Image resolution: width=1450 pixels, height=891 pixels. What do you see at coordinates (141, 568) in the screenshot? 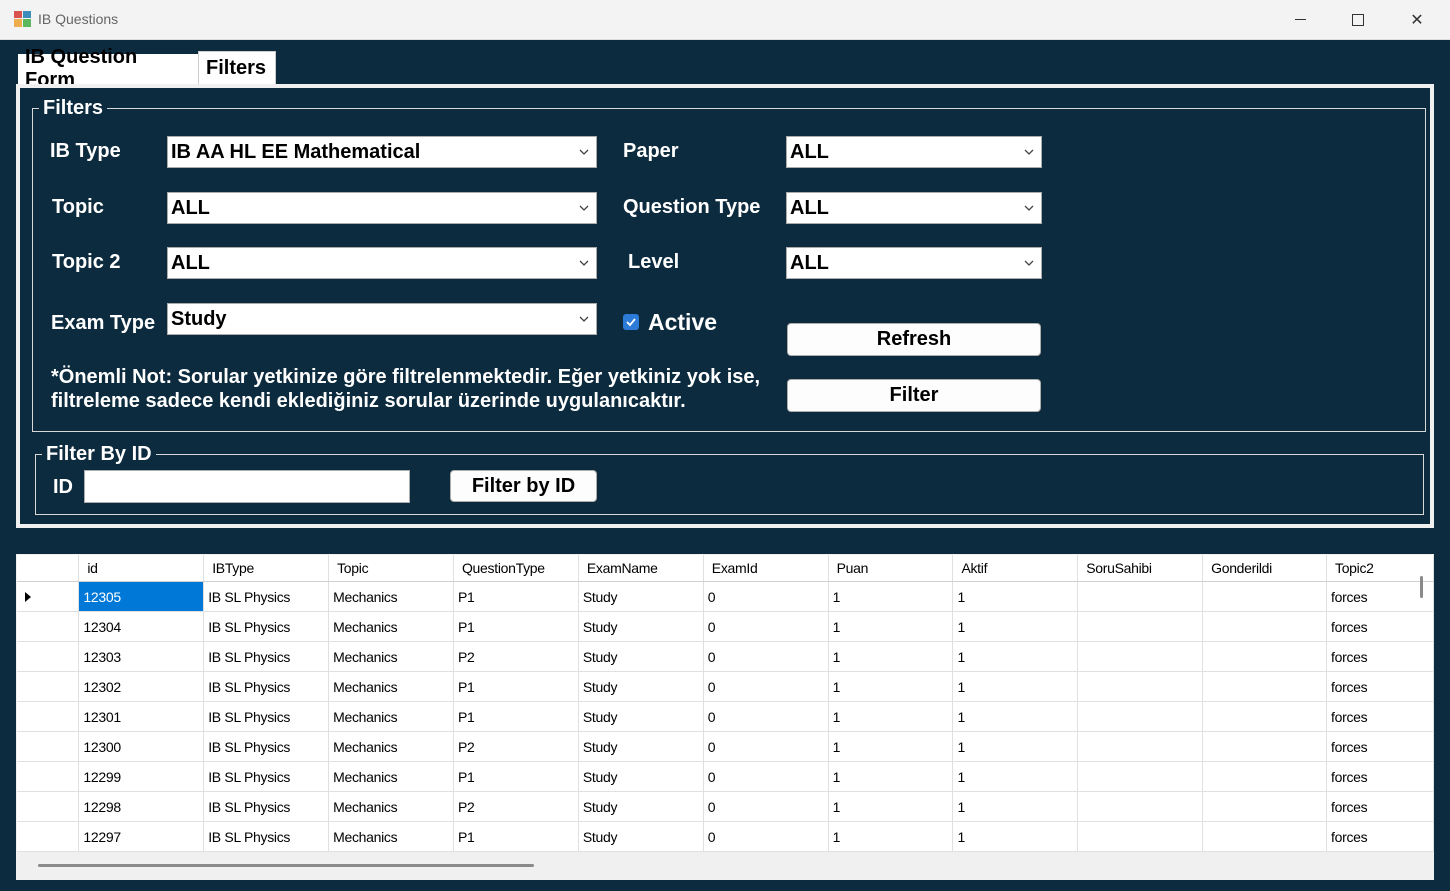
I see `column-header: id` at bounding box center [141, 568].